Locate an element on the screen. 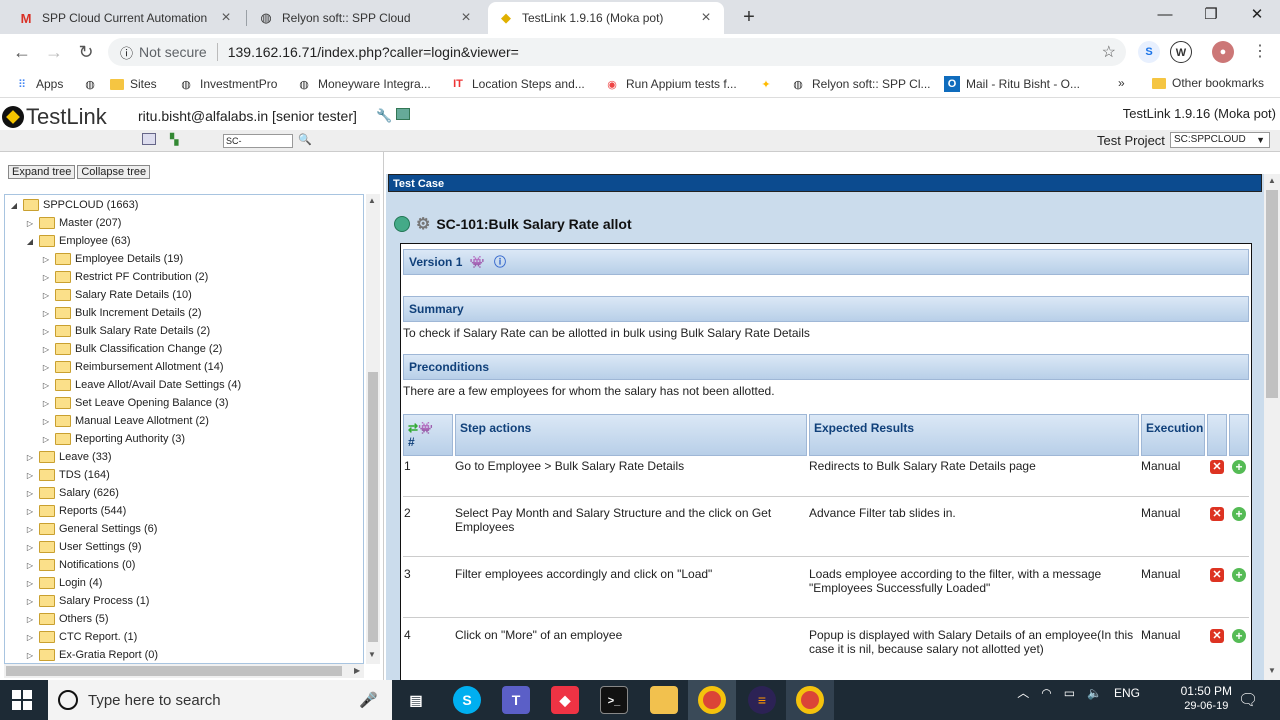 The image size is (1280, 720). file-explorer-icon is located at coordinates (664, 700).